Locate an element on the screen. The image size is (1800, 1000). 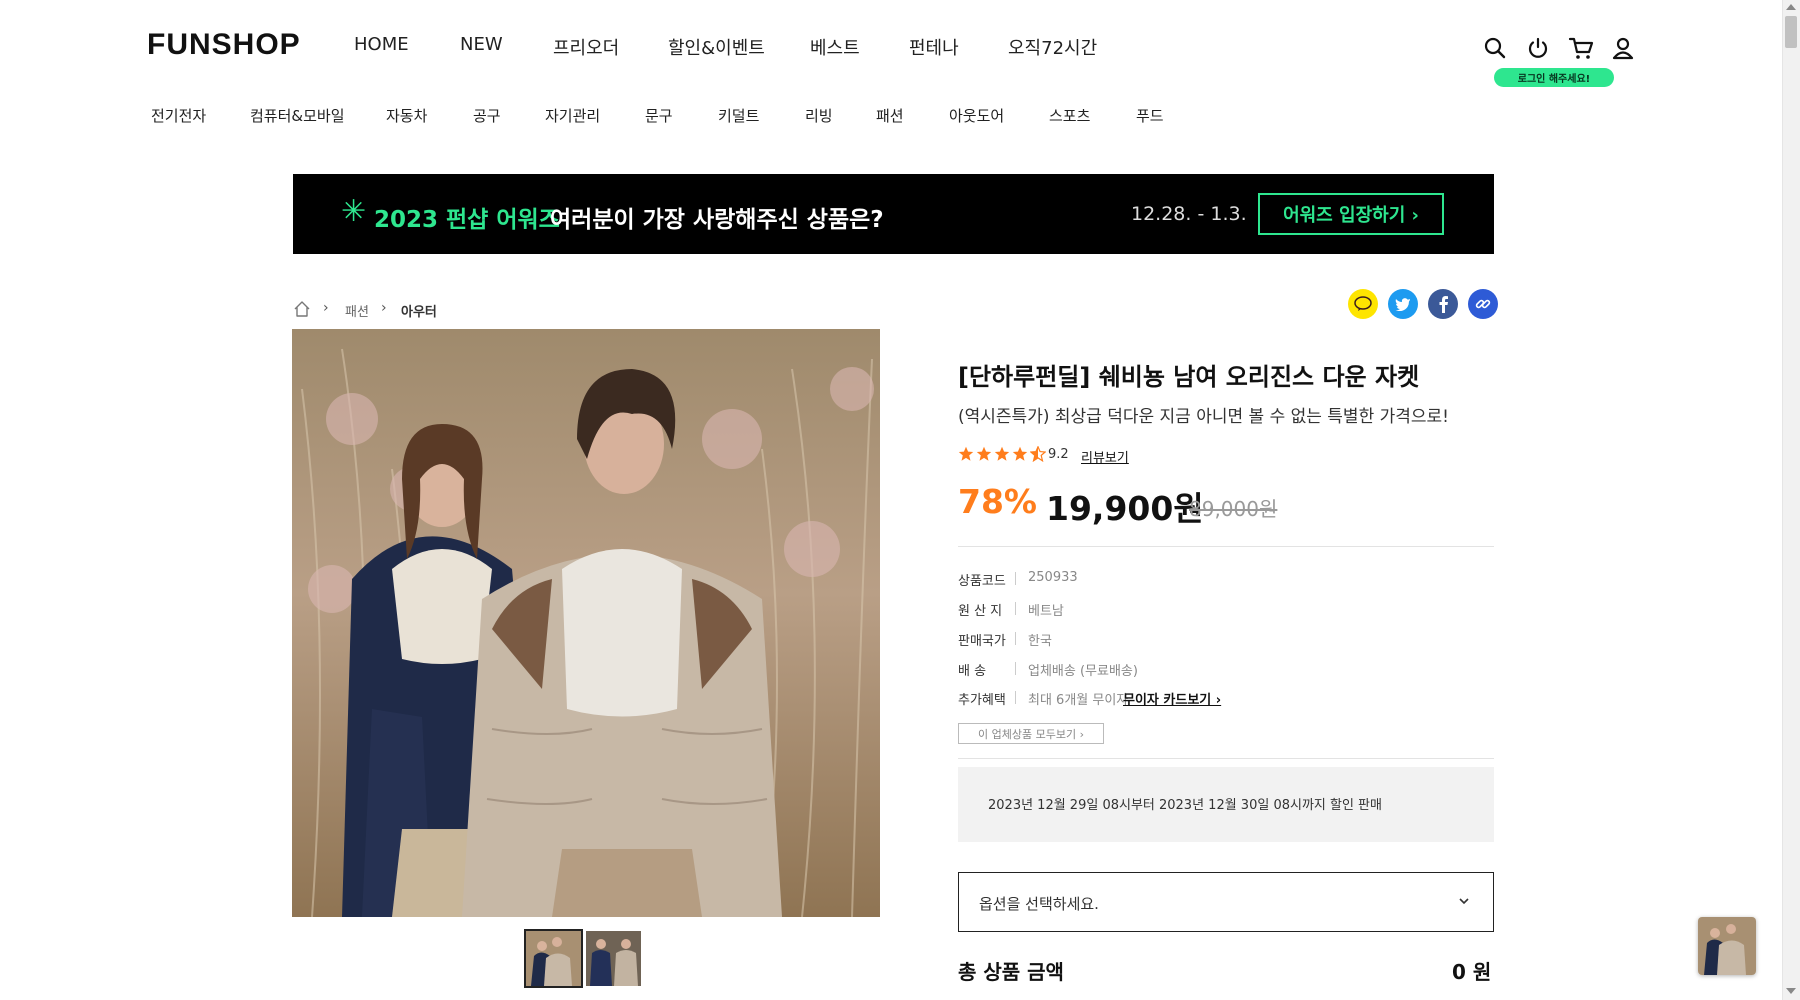
nav-72hours: 오직72시간 is located at coordinates (1052, 47).